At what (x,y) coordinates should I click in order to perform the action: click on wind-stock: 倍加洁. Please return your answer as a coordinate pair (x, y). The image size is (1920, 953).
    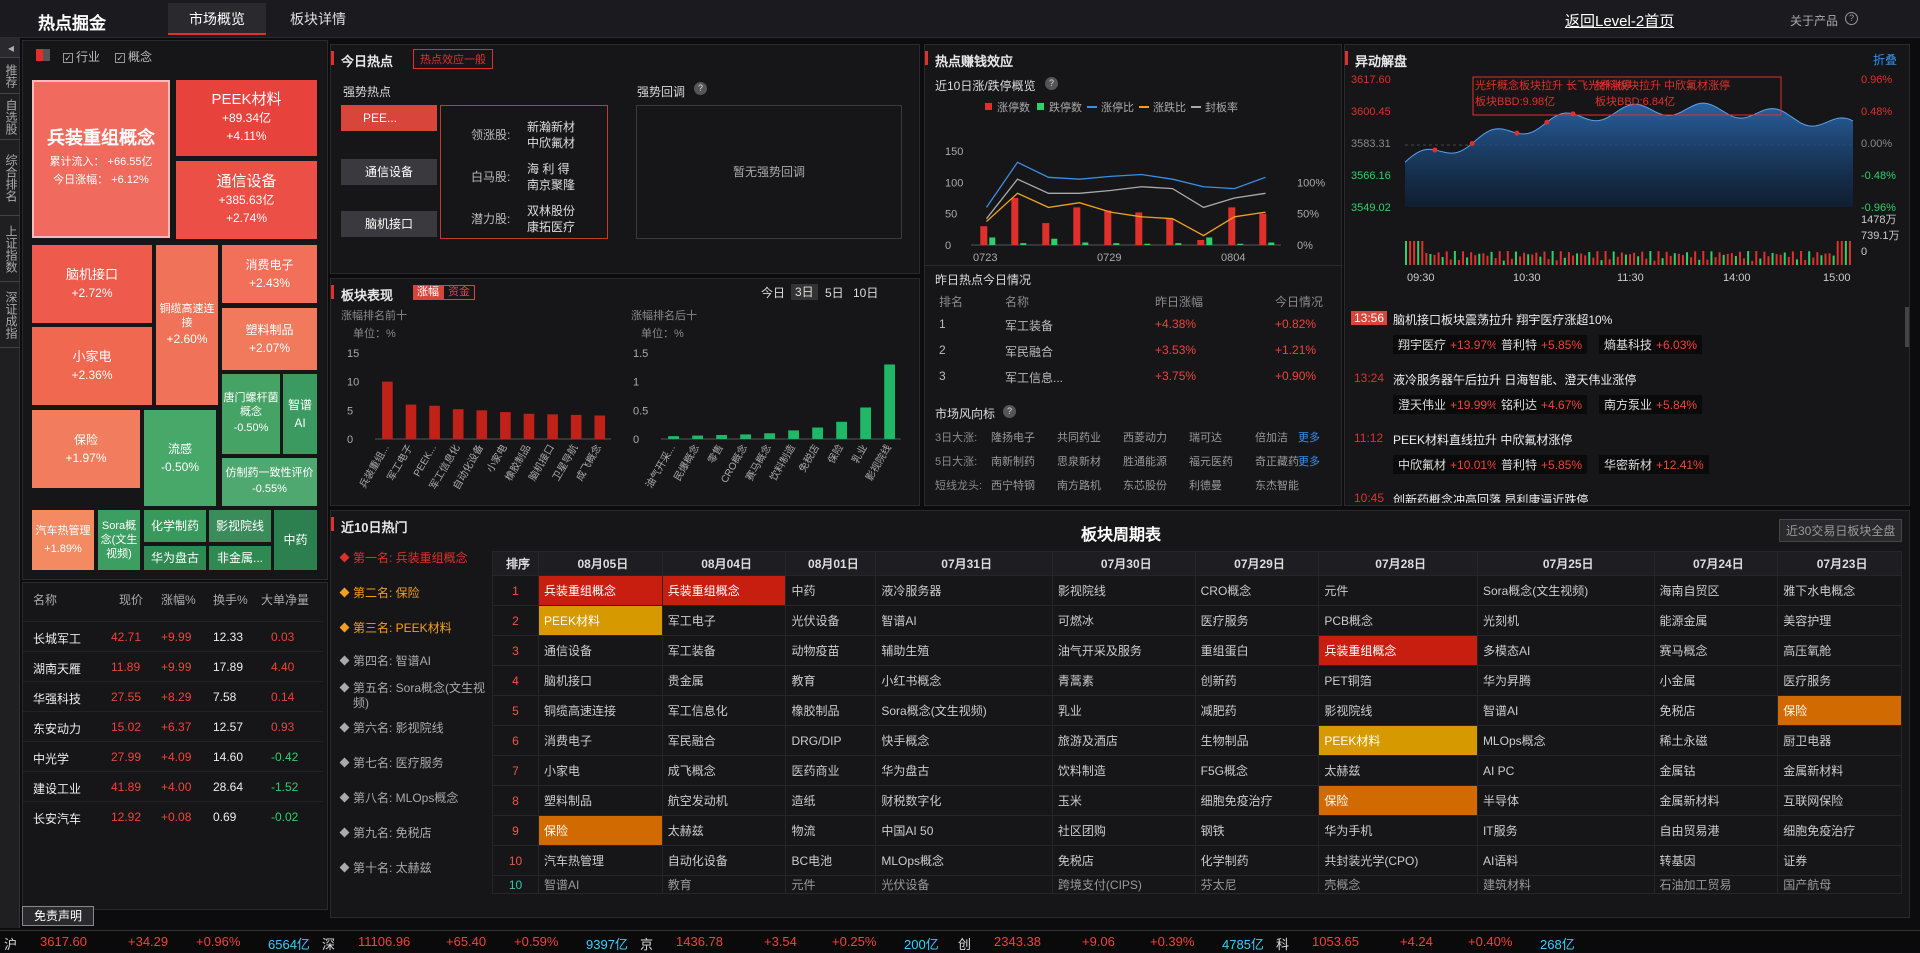
    Looking at the image, I should click on (1271, 437).